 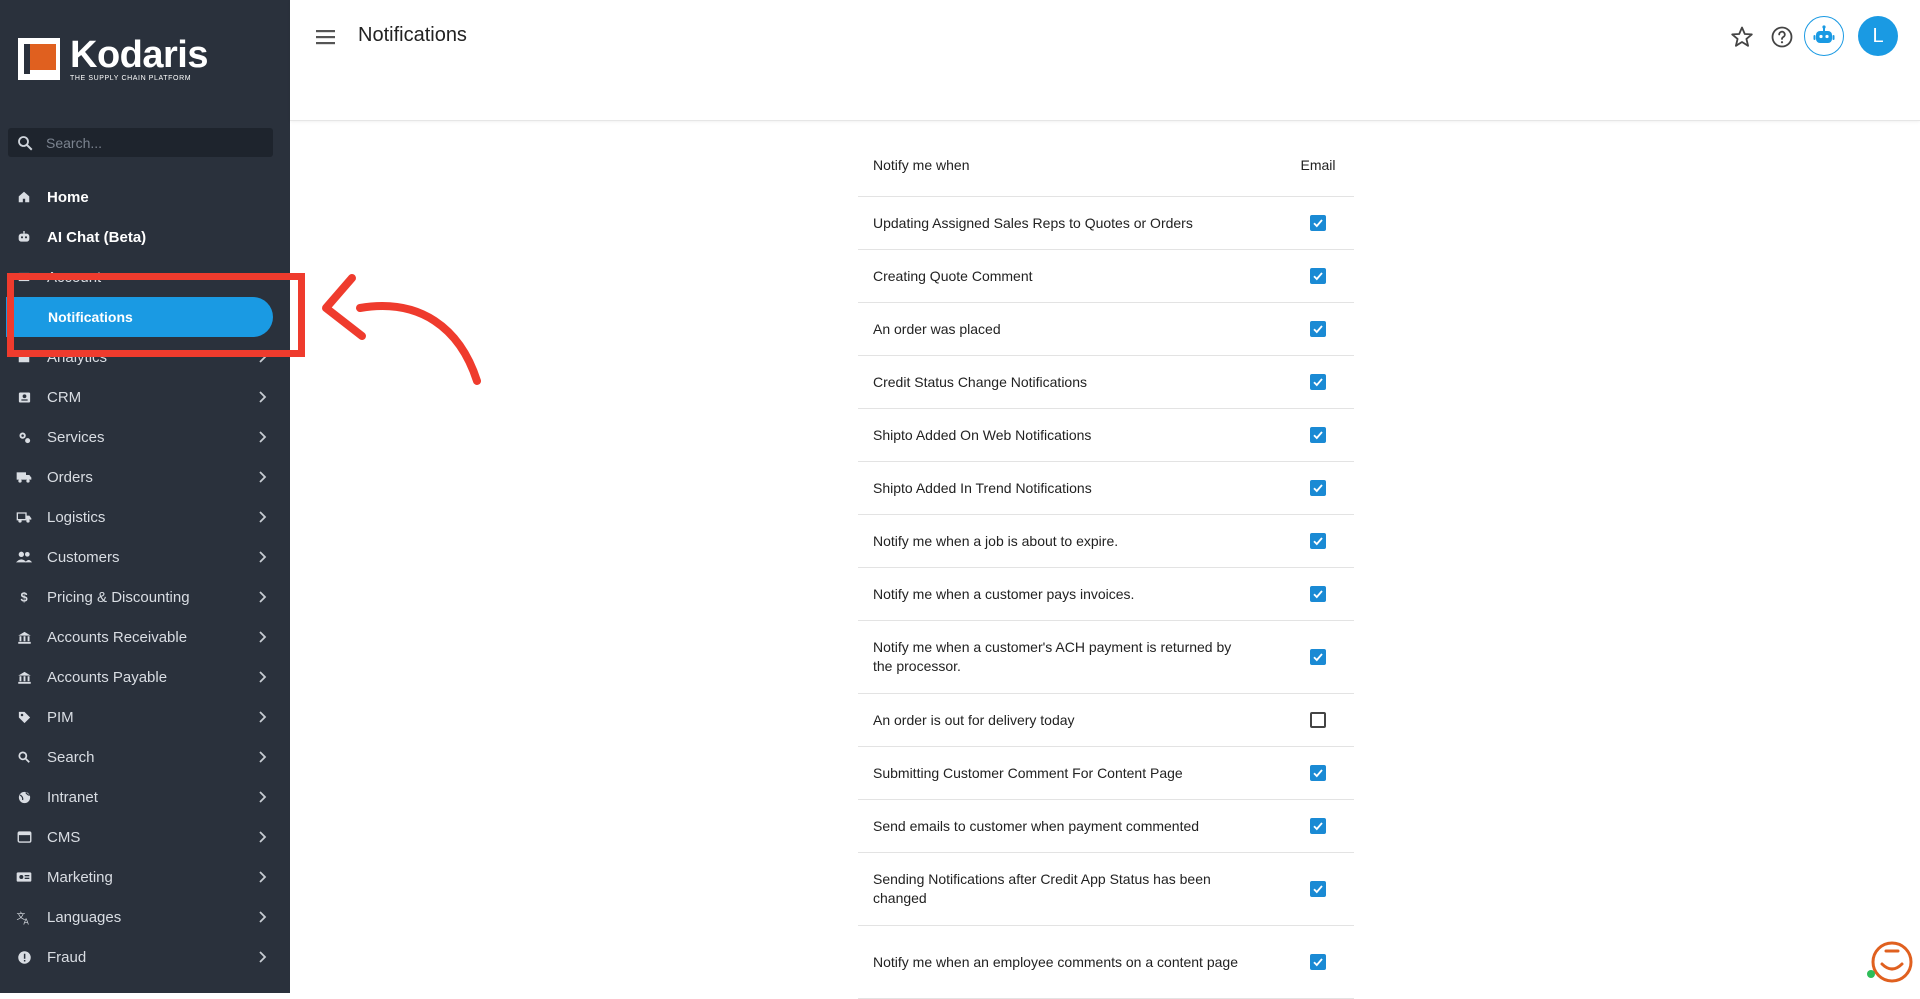 I want to click on search-icon, so click(x=25, y=142).